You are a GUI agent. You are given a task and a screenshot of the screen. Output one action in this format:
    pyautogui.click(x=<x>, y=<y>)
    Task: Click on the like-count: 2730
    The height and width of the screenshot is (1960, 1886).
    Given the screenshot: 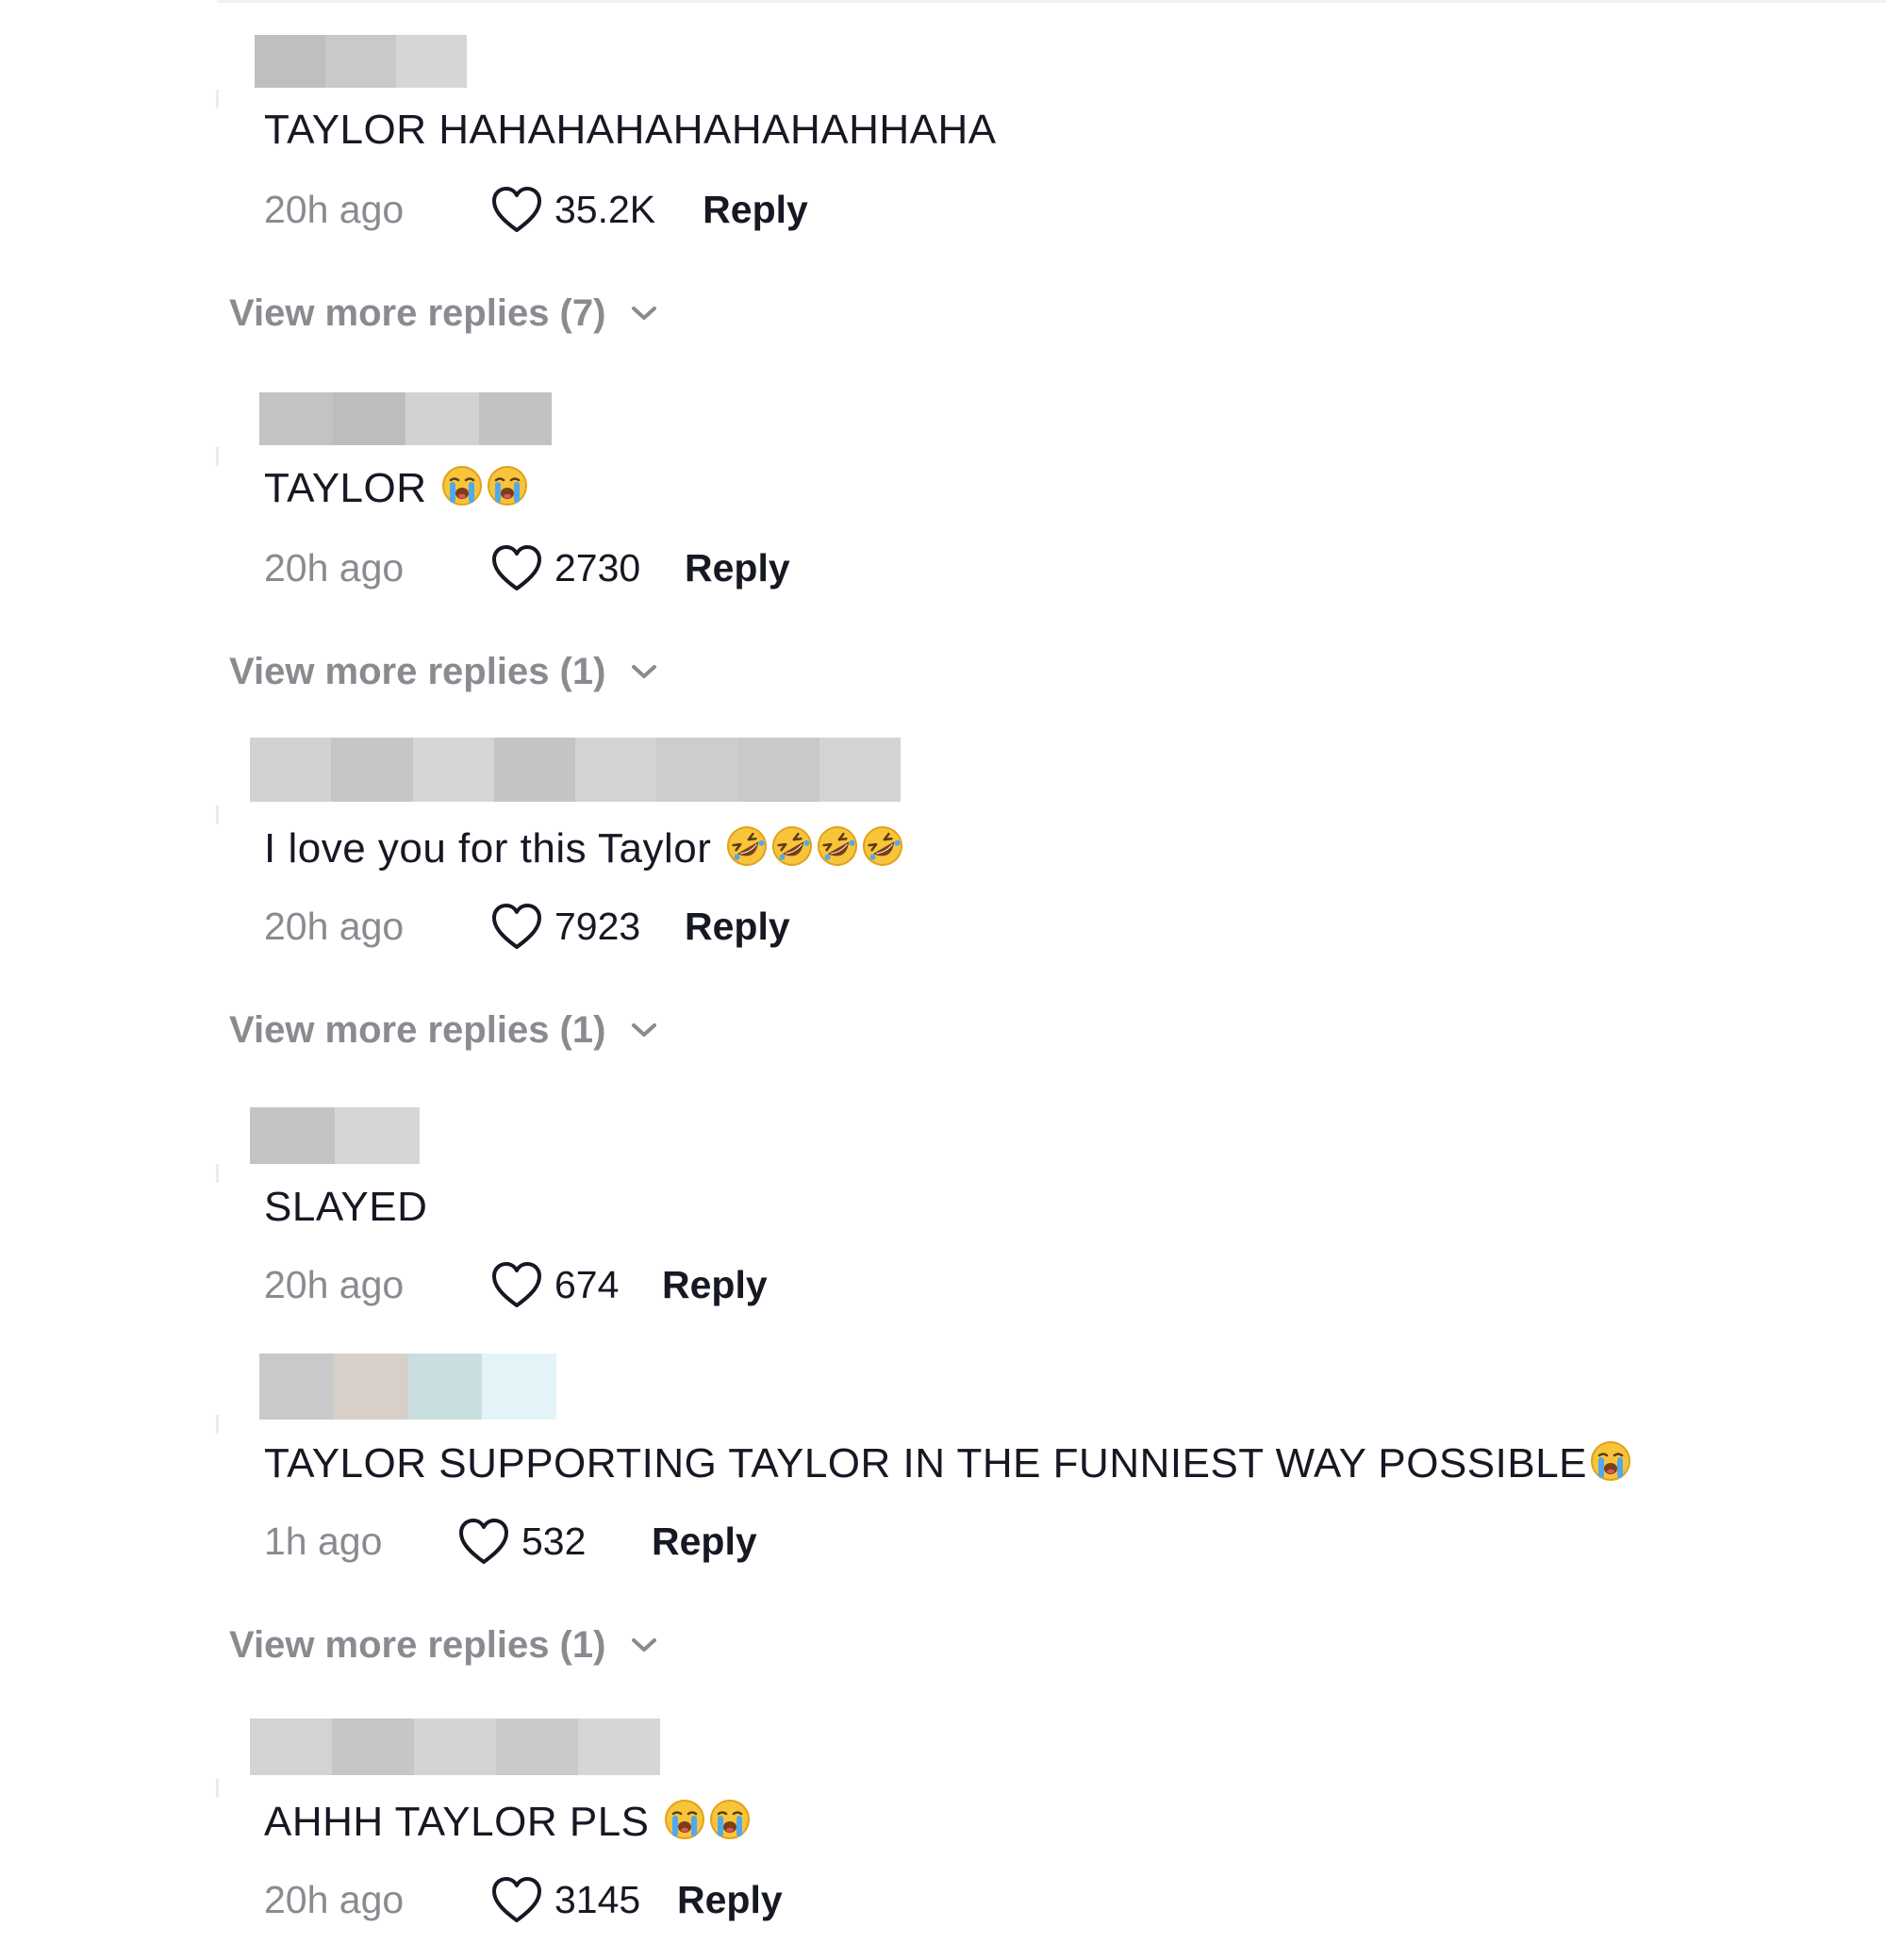 What is the action you would take?
    pyautogui.click(x=597, y=567)
    